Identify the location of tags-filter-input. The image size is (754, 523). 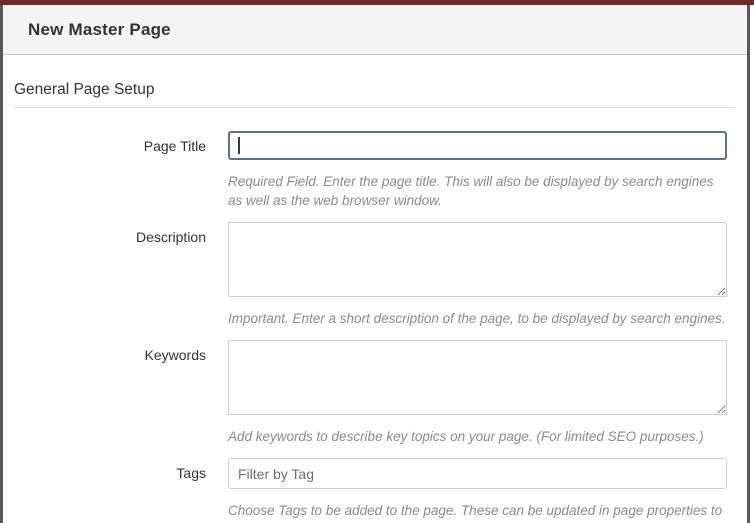
(477, 473).